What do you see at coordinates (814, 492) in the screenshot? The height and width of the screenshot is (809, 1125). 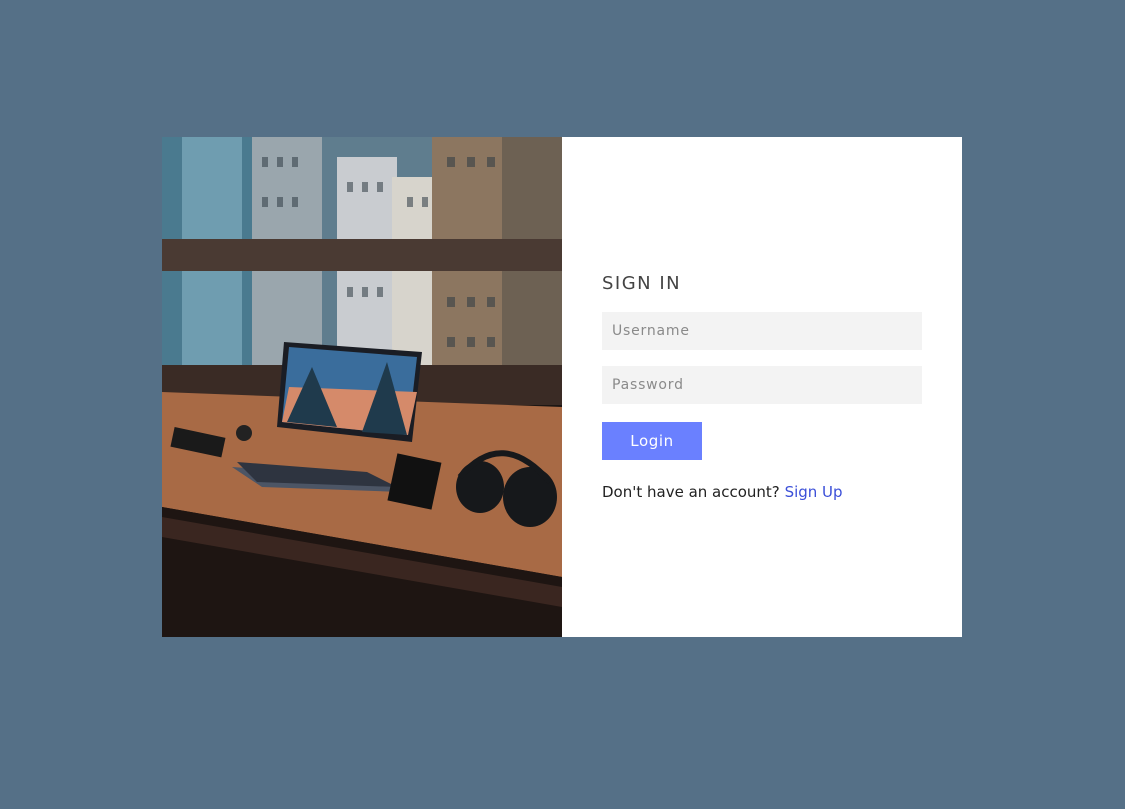 I see `sign-up-link: Sign Up` at bounding box center [814, 492].